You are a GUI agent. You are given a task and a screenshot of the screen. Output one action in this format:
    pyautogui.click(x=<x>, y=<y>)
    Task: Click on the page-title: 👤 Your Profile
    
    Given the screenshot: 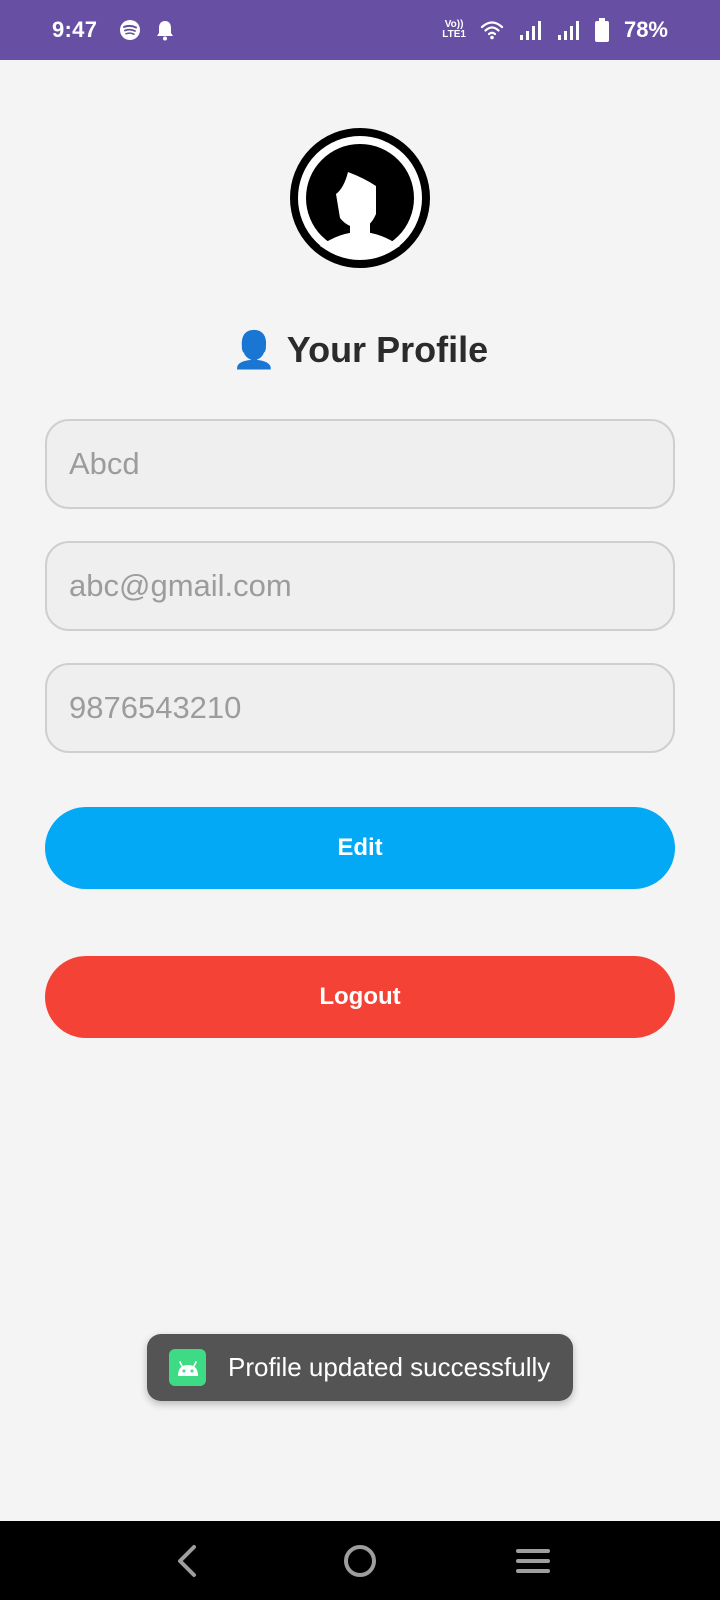 What is the action you would take?
    pyautogui.click(x=360, y=350)
    